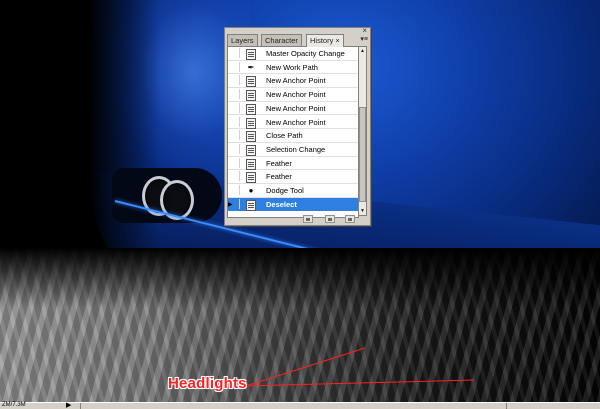 Image resolution: width=600 pixels, height=409 pixels. I want to click on pointer-line-lower, so click(360, 383).